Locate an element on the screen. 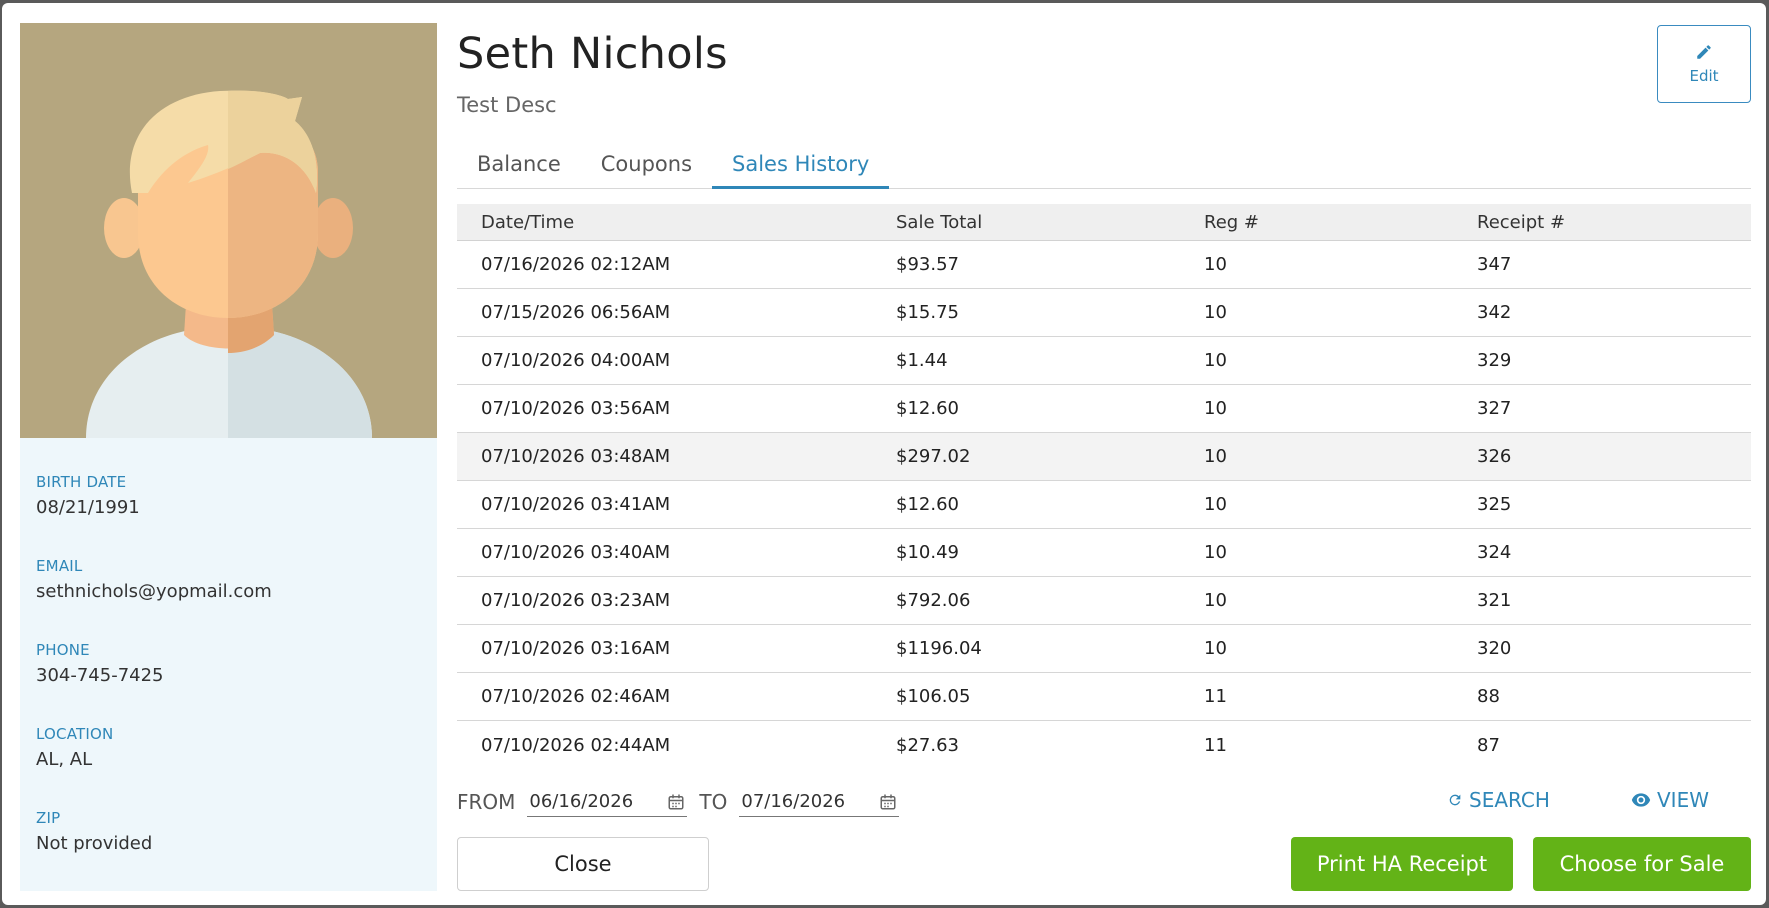 This screenshot has width=1769, height=908. phone-value: 304-745-7425 is located at coordinates (100, 675).